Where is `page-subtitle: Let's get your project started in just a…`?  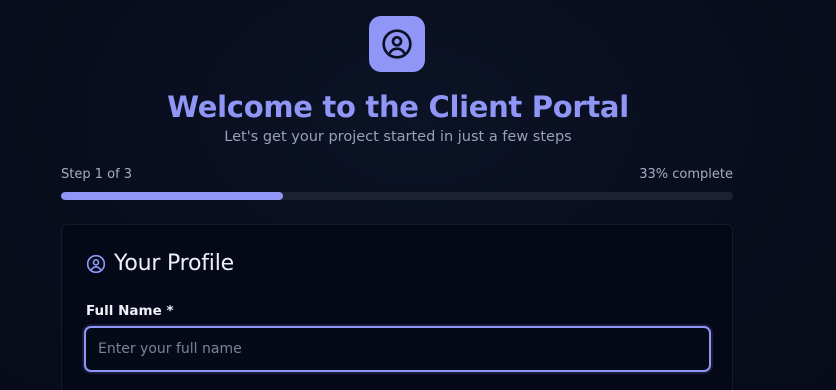 page-subtitle: Let's get your project started in just a… is located at coordinates (398, 137).